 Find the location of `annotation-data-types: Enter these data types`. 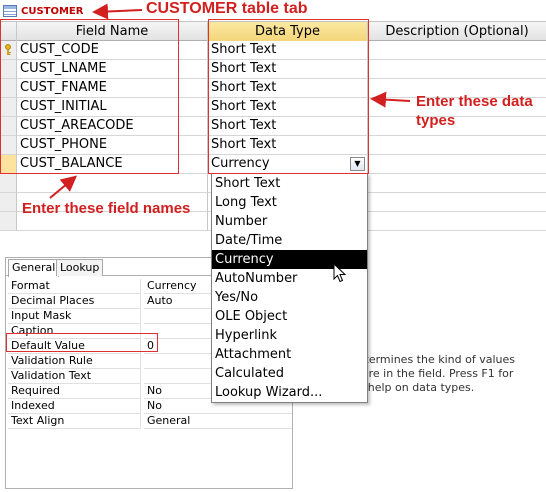

annotation-data-types: Enter these data types is located at coordinates (474, 111).